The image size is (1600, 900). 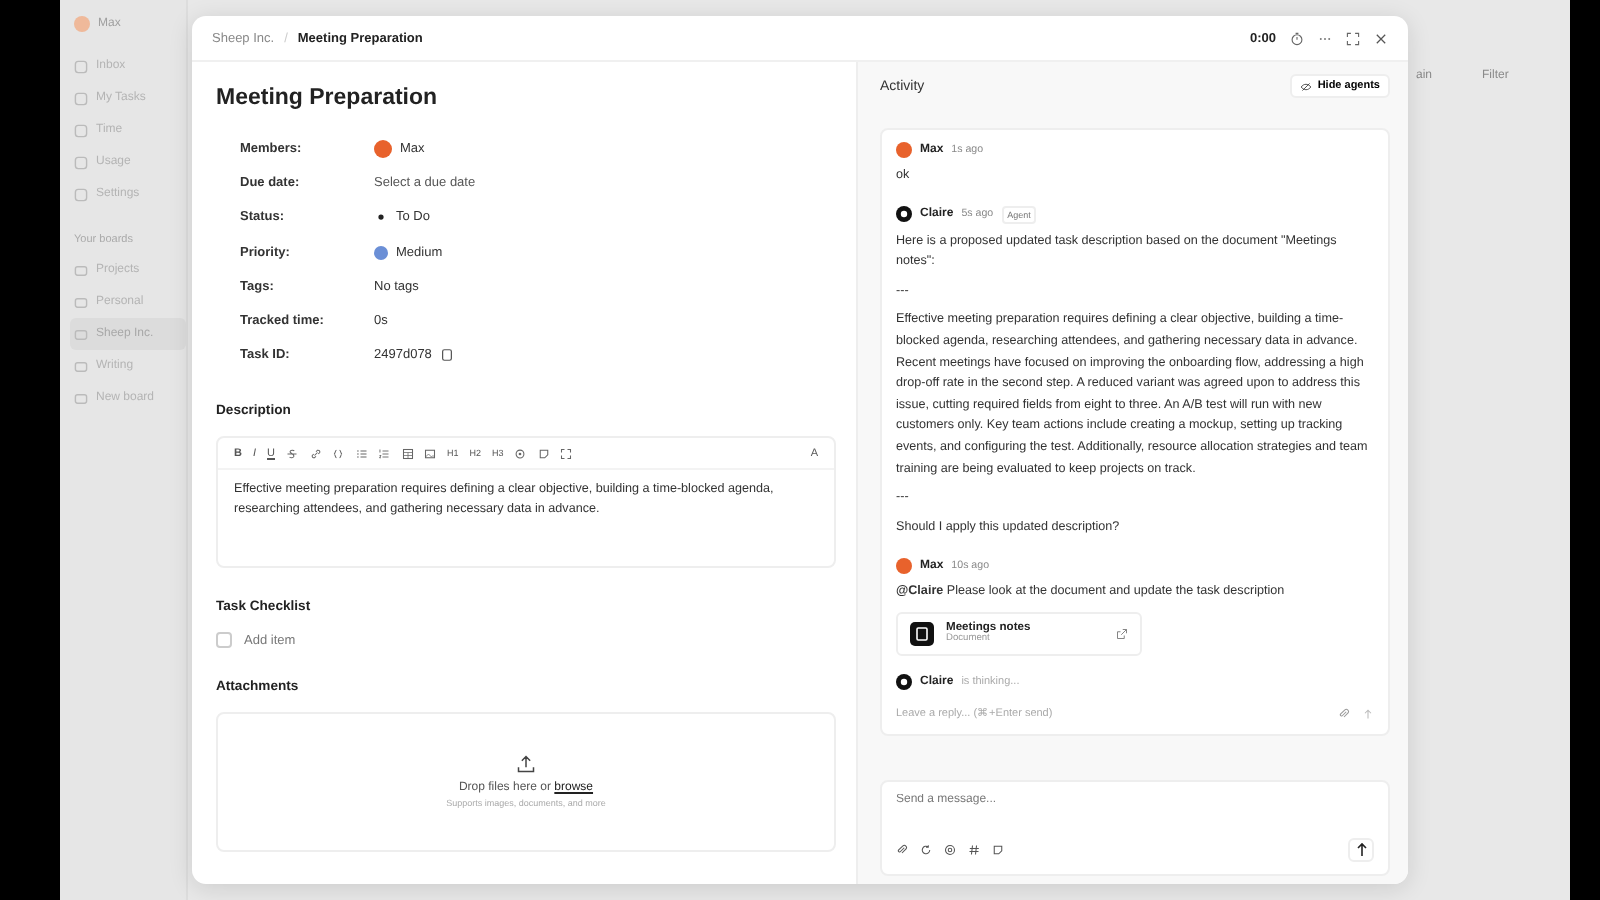 What do you see at coordinates (950, 849) in the screenshot?
I see `at-sign-icon` at bounding box center [950, 849].